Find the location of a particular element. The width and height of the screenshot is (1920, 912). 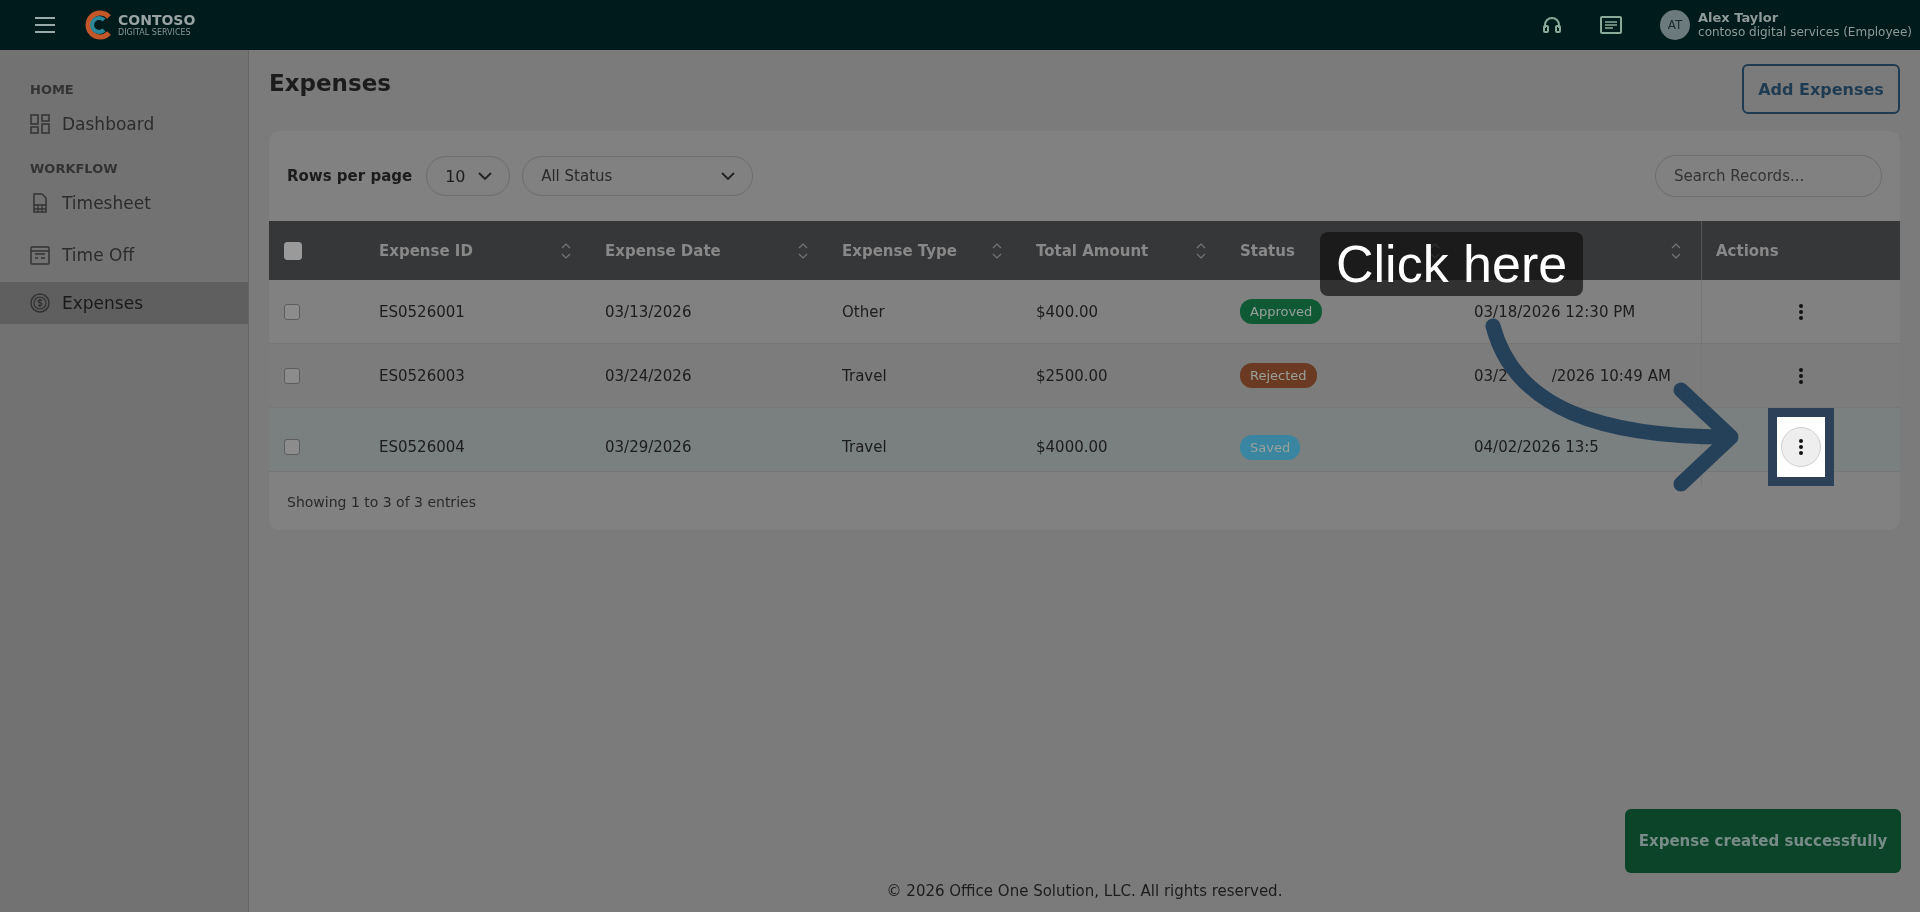

calendar-icon is located at coordinates (40, 255).